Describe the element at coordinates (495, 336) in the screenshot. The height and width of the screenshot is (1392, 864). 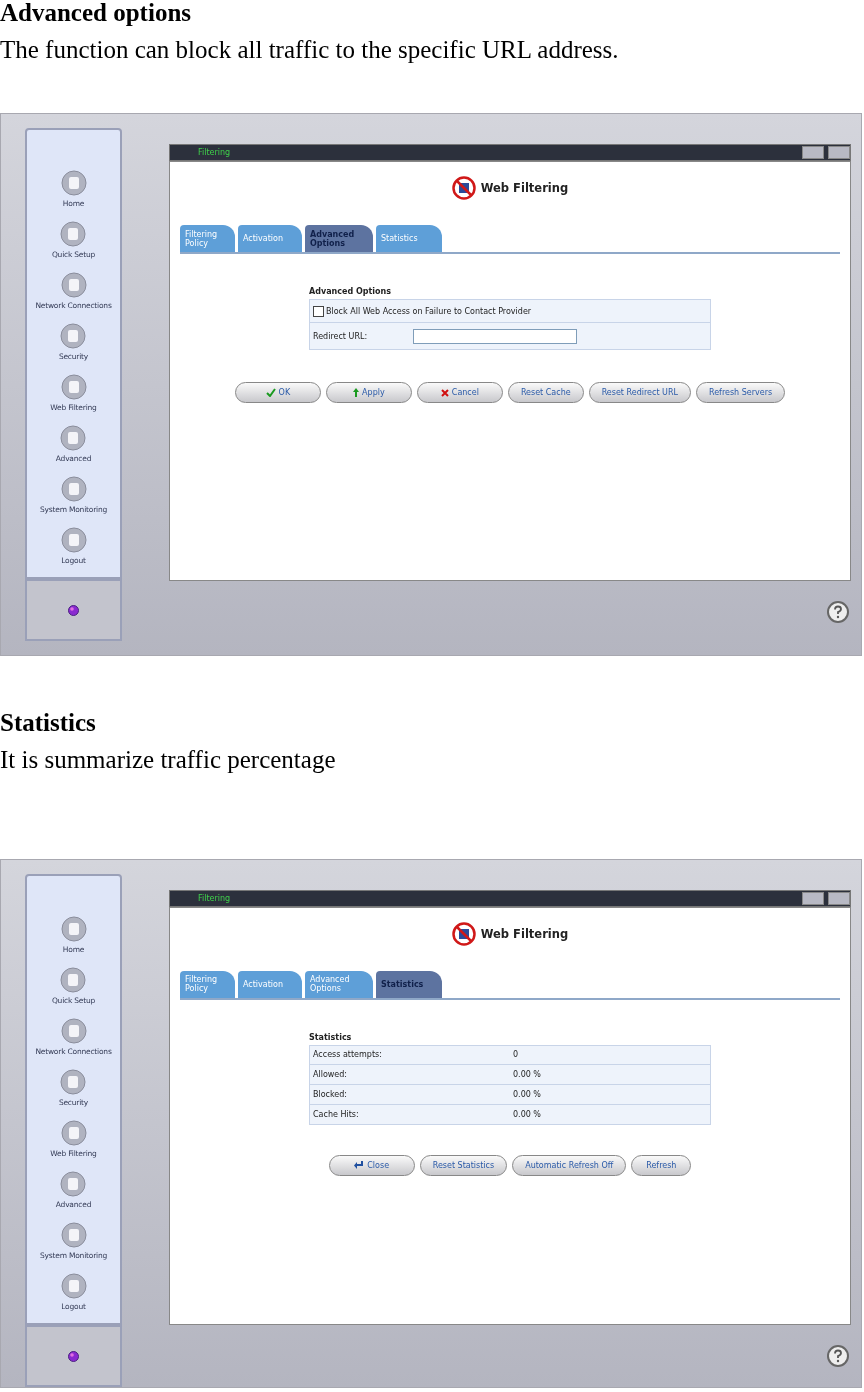
I see `redirect-url-field` at that location.